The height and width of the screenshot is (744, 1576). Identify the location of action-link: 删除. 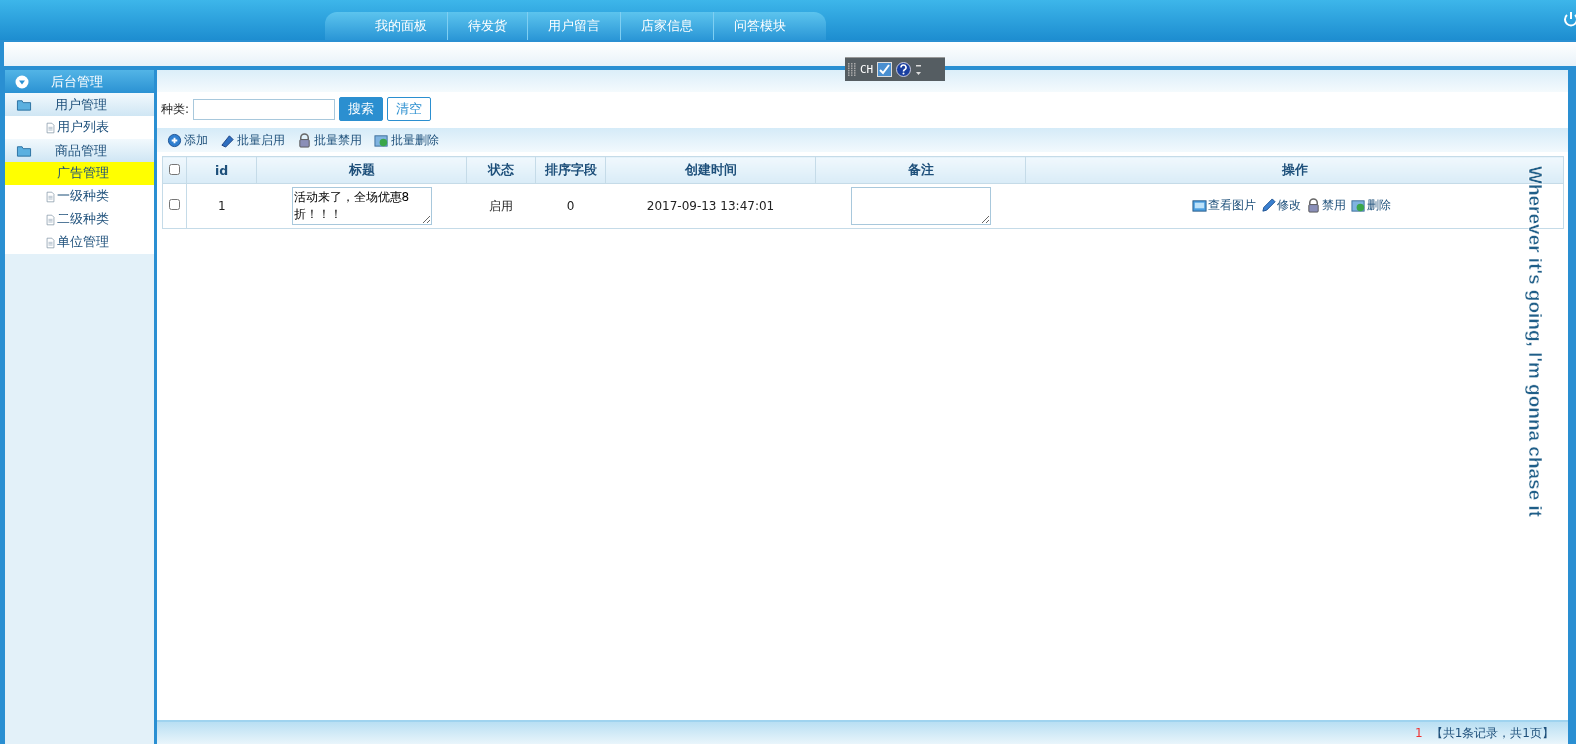
(1371, 205).